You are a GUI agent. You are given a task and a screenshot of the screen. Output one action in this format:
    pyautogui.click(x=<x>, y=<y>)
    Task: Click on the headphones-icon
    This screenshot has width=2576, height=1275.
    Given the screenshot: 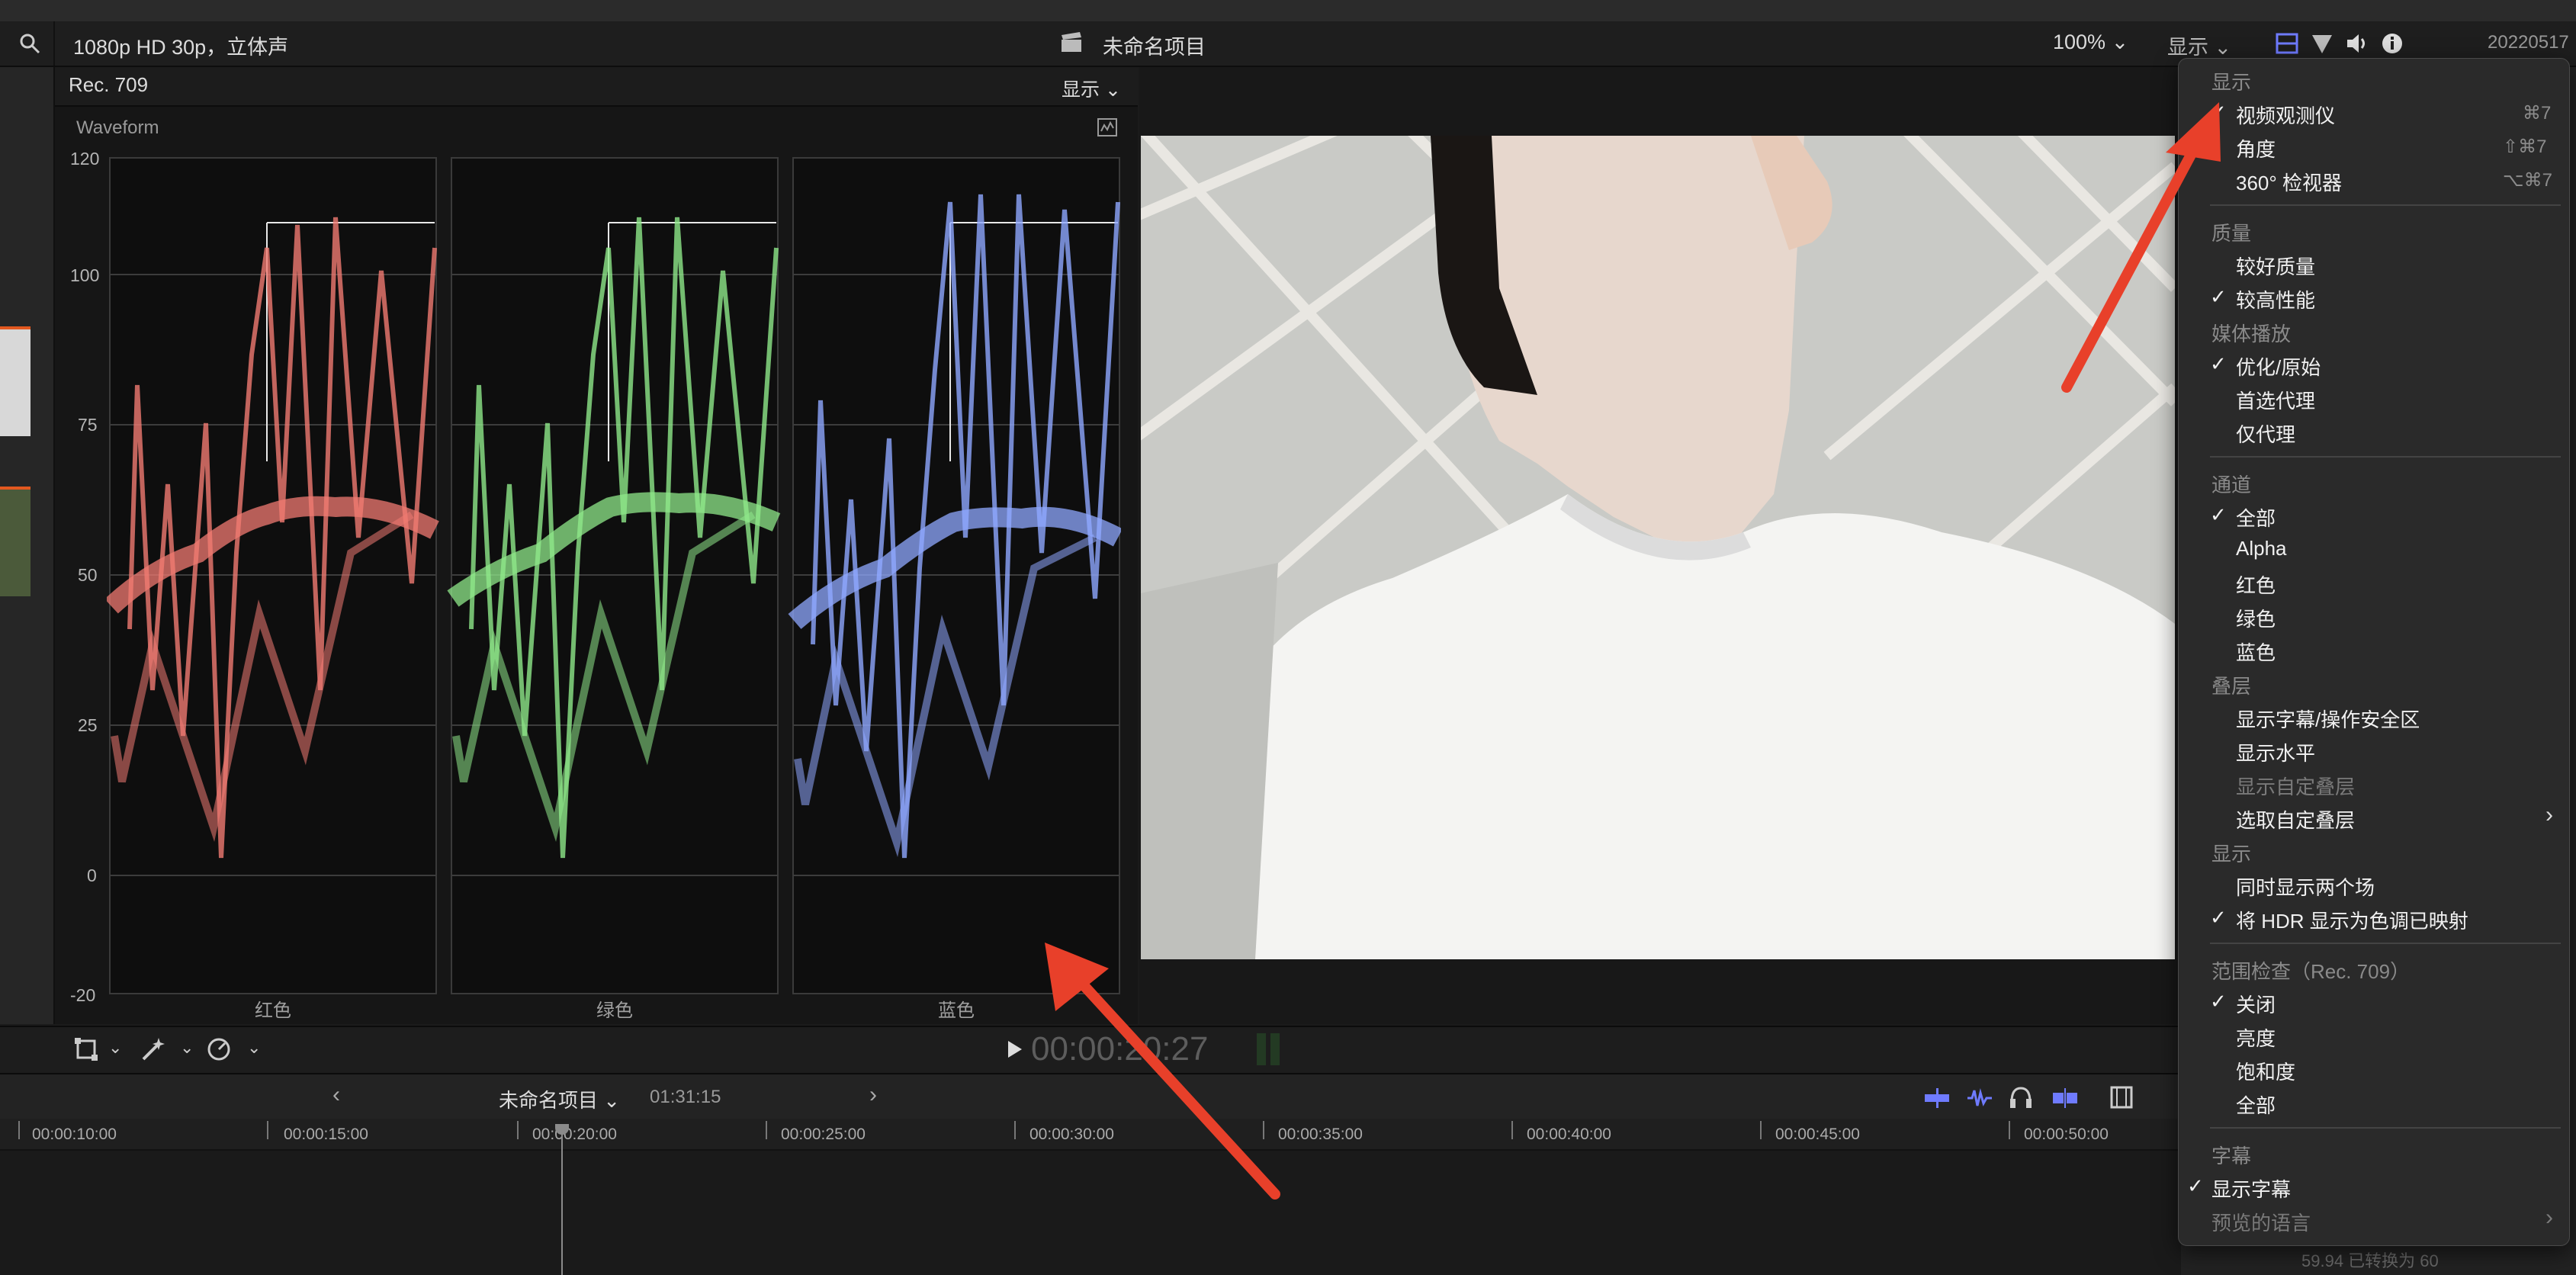 What is the action you would take?
    pyautogui.click(x=2021, y=1099)
    